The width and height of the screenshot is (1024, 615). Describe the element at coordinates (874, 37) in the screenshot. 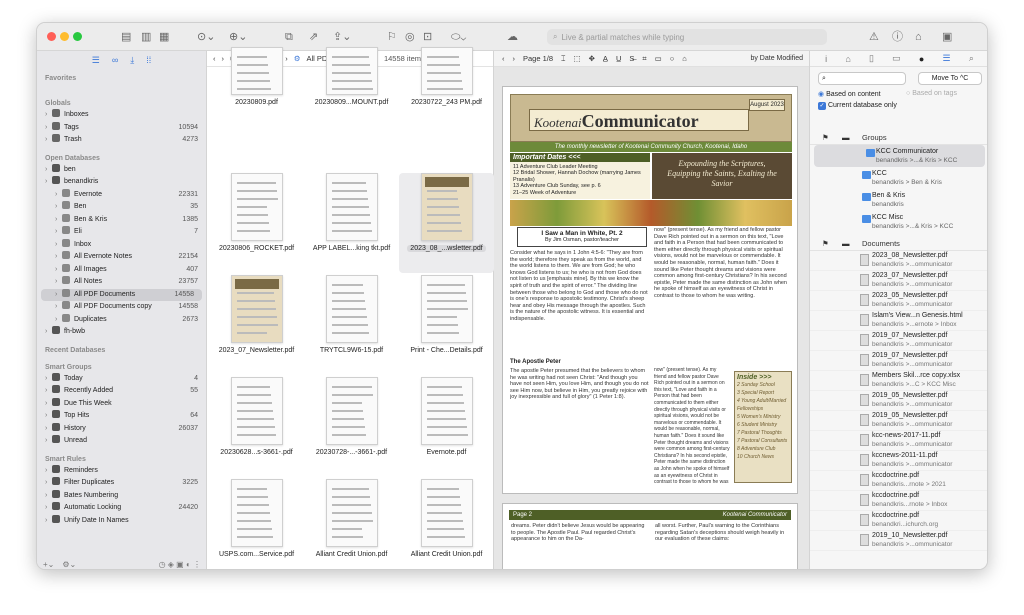

I see `warning-icon: ⚠` at that location.